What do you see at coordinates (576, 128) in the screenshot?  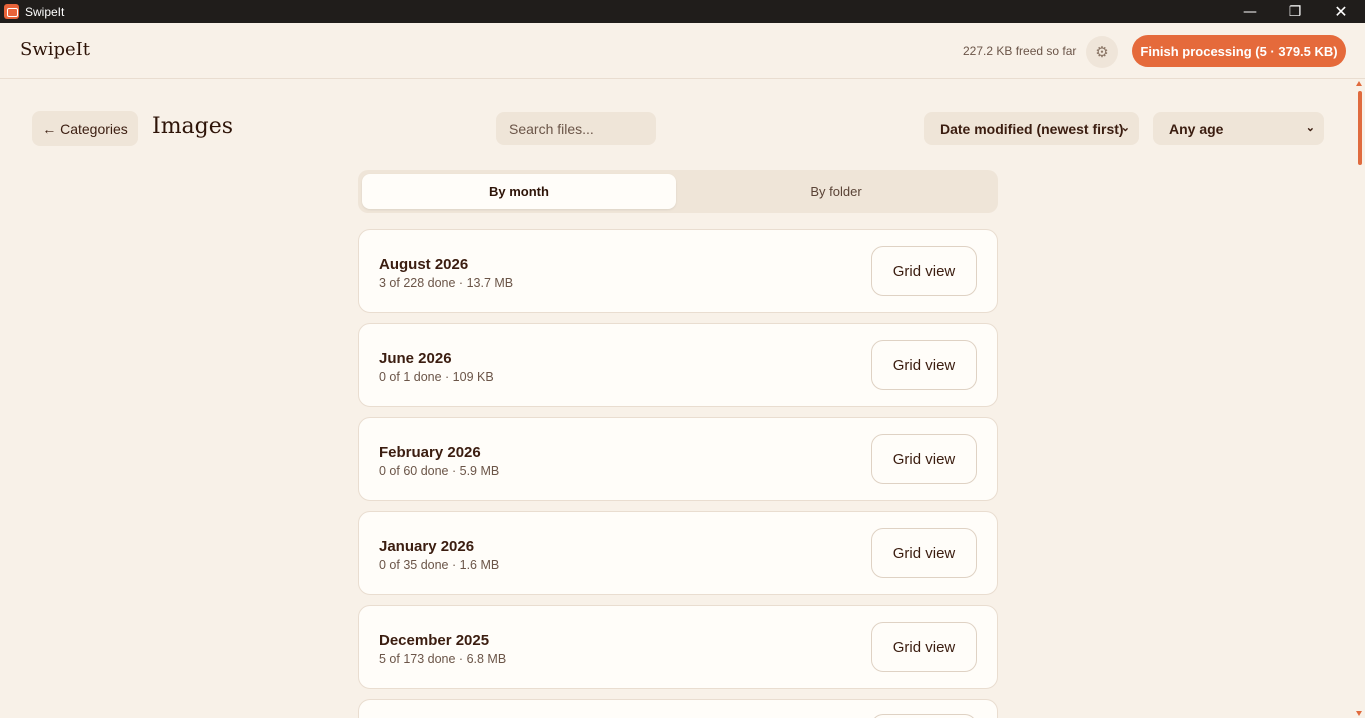 I see `search-input` at bounding box center [576, 128].